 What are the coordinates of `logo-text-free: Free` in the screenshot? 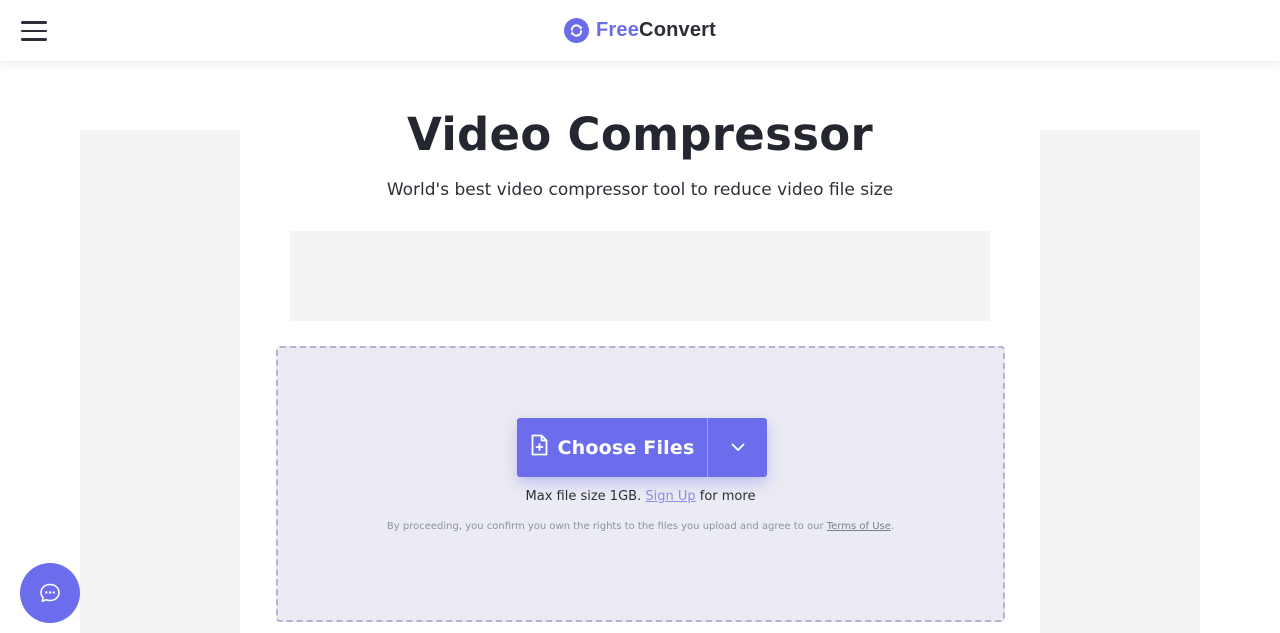 It's located at (618, 30).